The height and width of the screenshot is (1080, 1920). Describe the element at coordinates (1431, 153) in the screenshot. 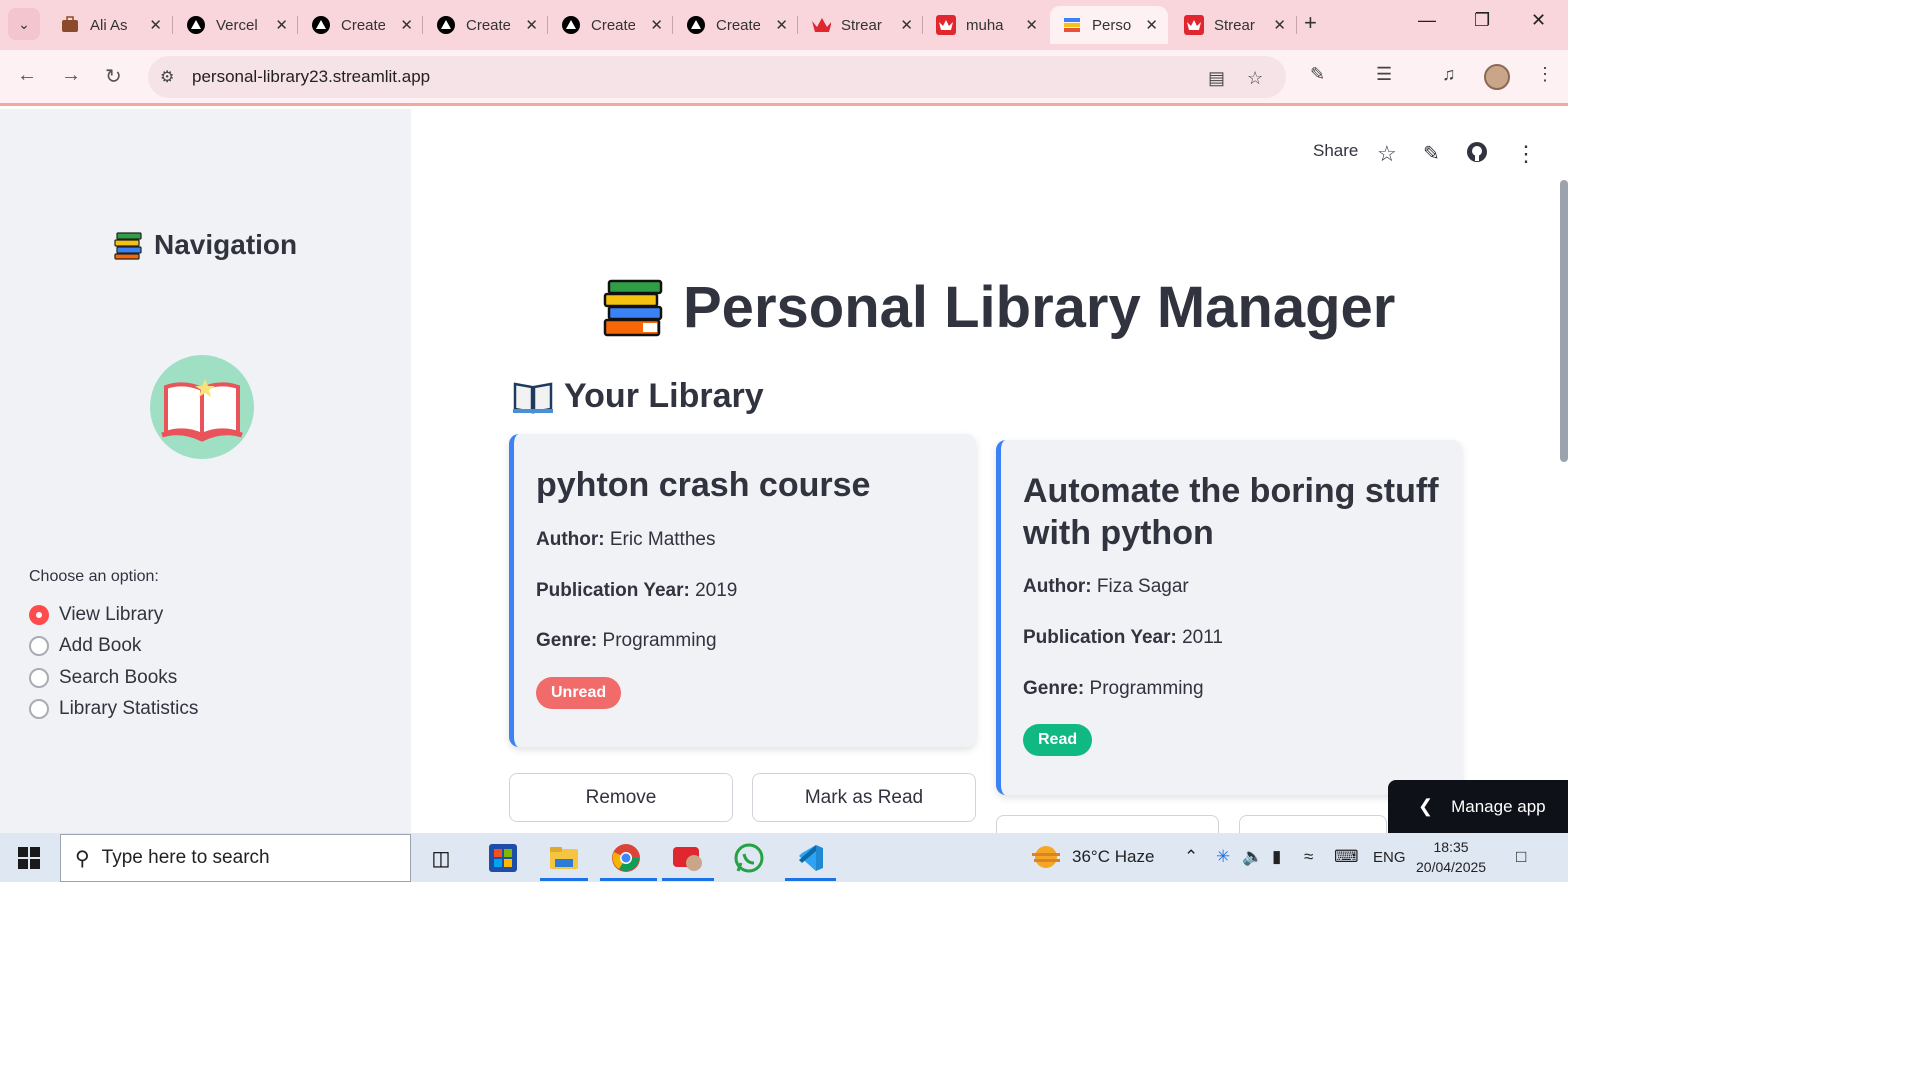

I see `edit-pencil-icon: ✎` at that location.